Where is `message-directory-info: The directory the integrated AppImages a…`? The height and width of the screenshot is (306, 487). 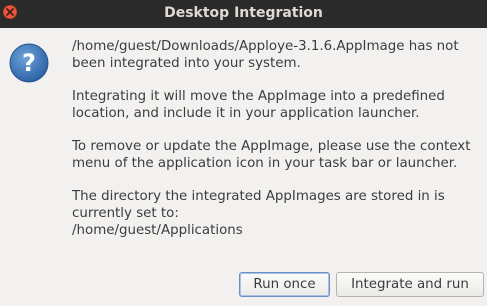 message-directory-info: The directory the integrated AppImages a… is located at coordinates (258, 213).